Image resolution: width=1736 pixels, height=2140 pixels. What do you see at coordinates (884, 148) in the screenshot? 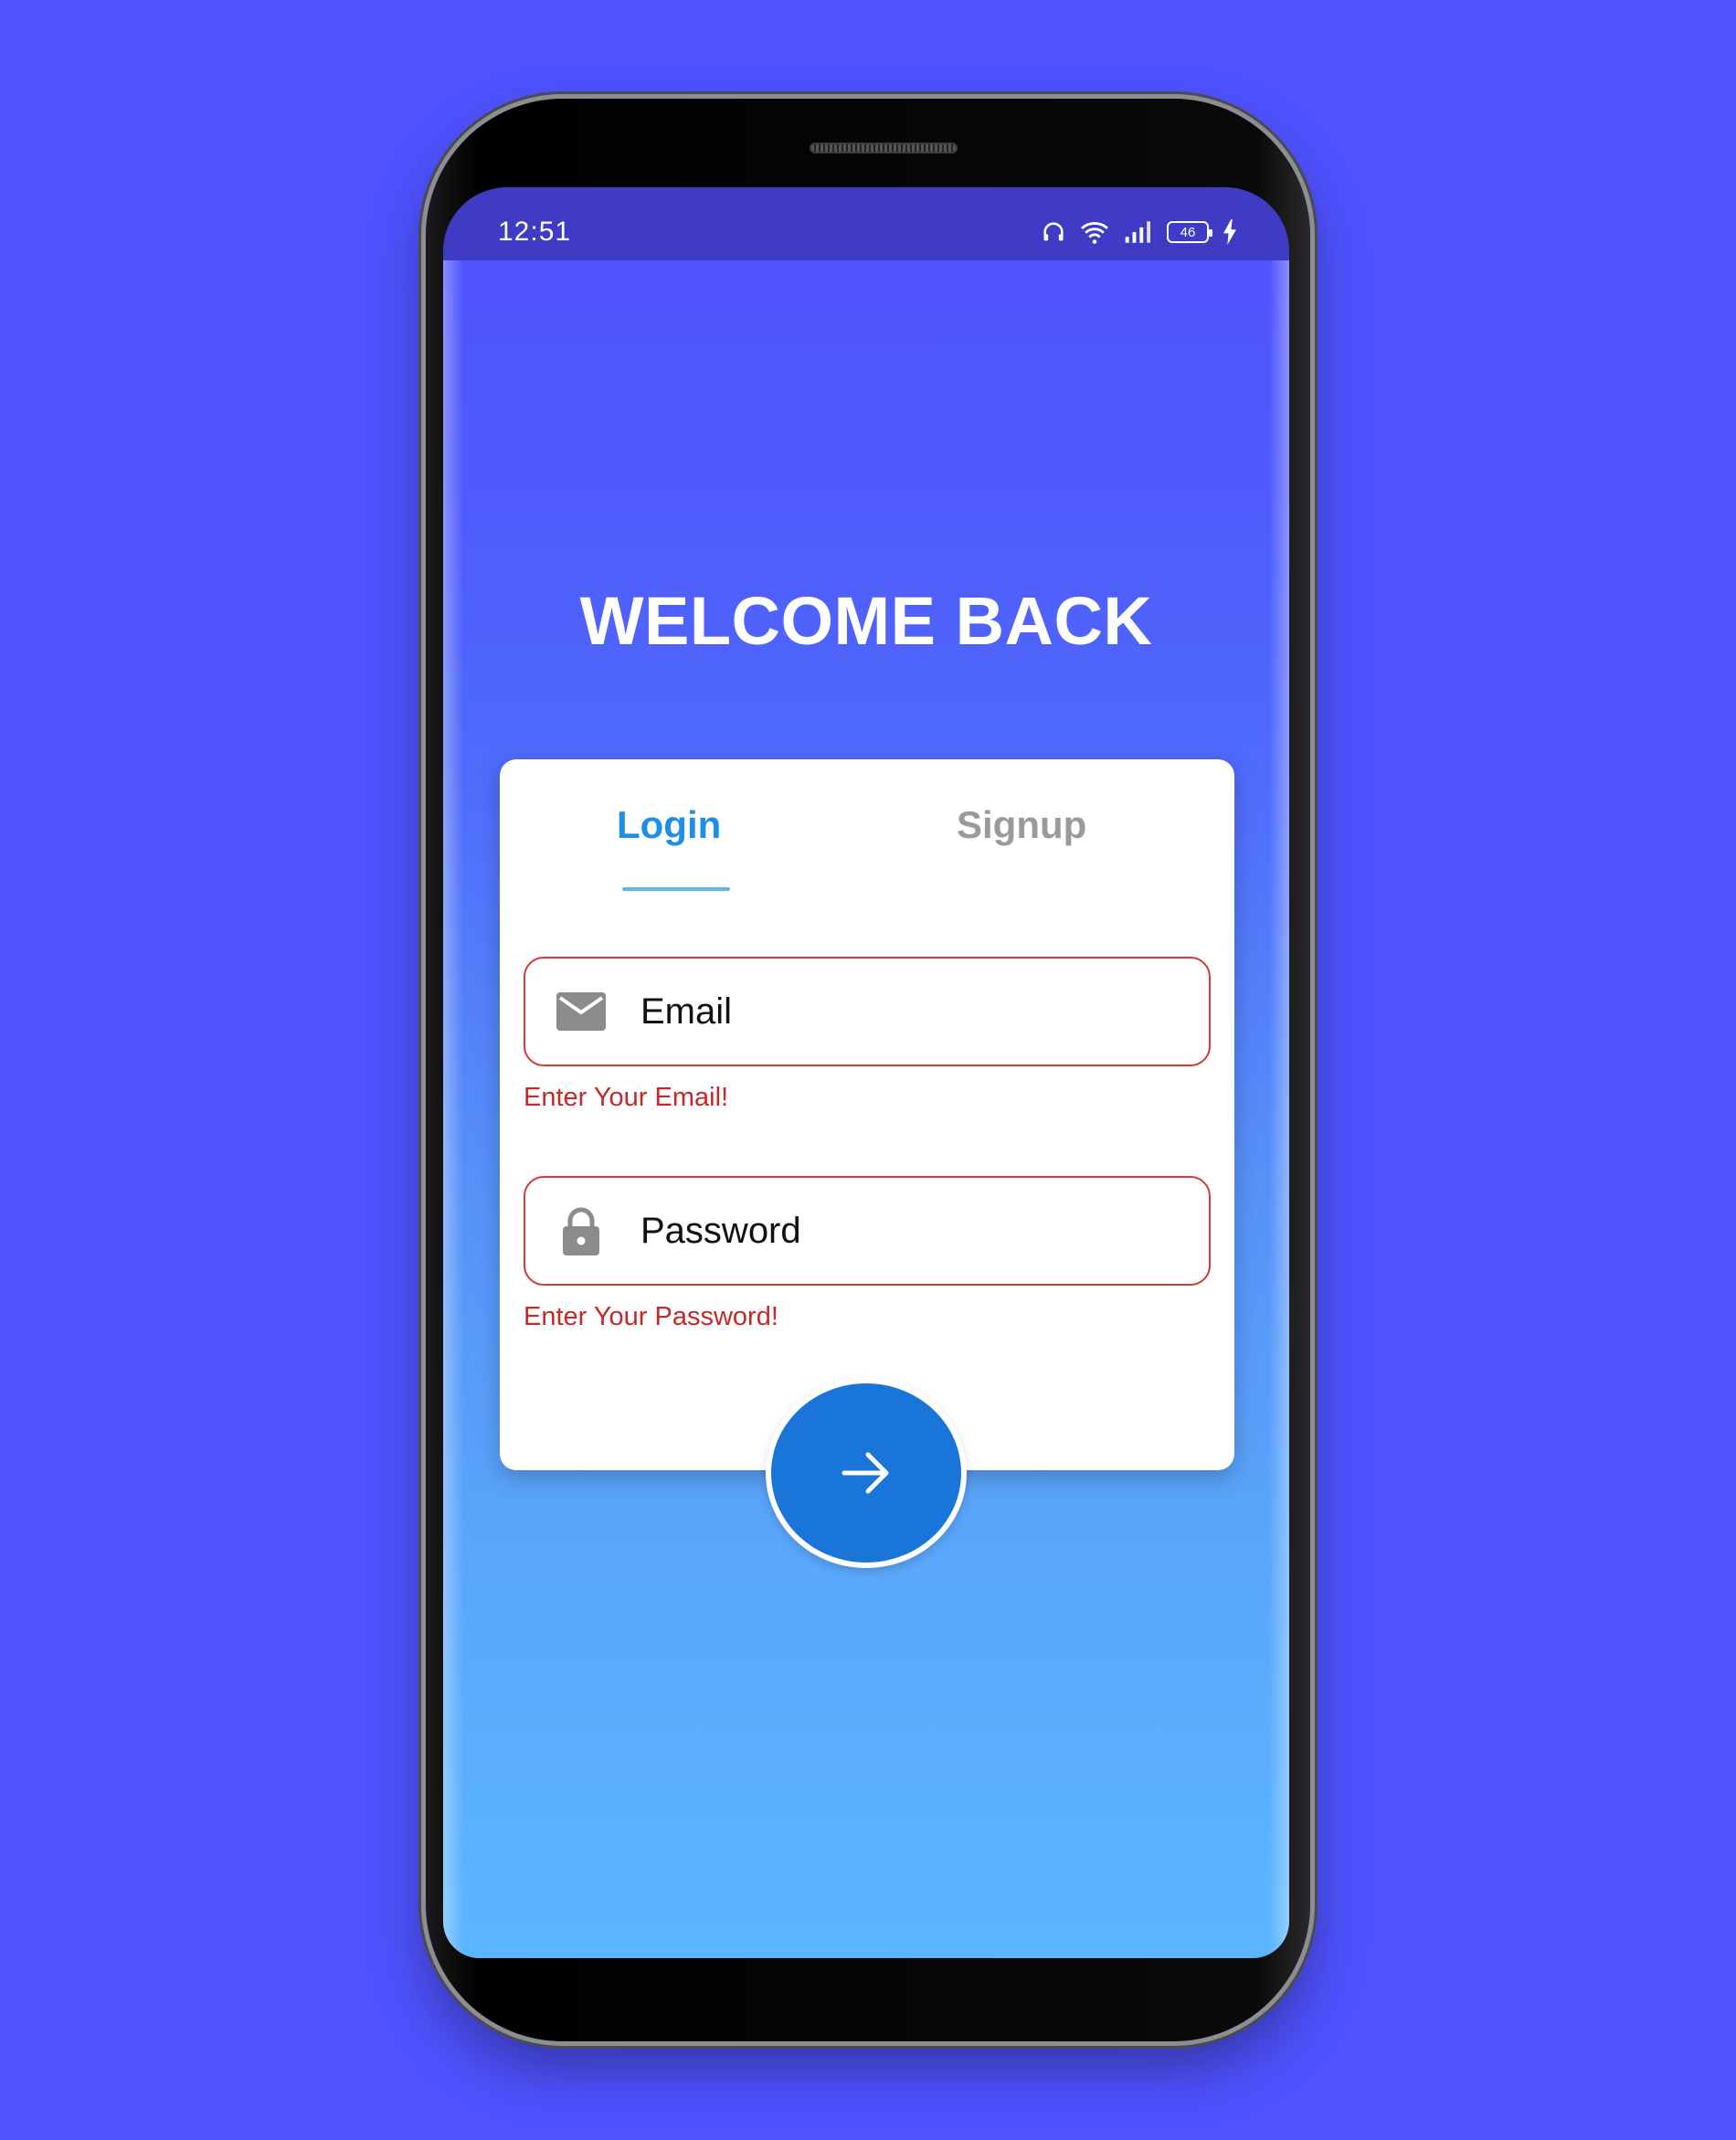
I see `earpiece-speaker` at bounding box center [884, 148].